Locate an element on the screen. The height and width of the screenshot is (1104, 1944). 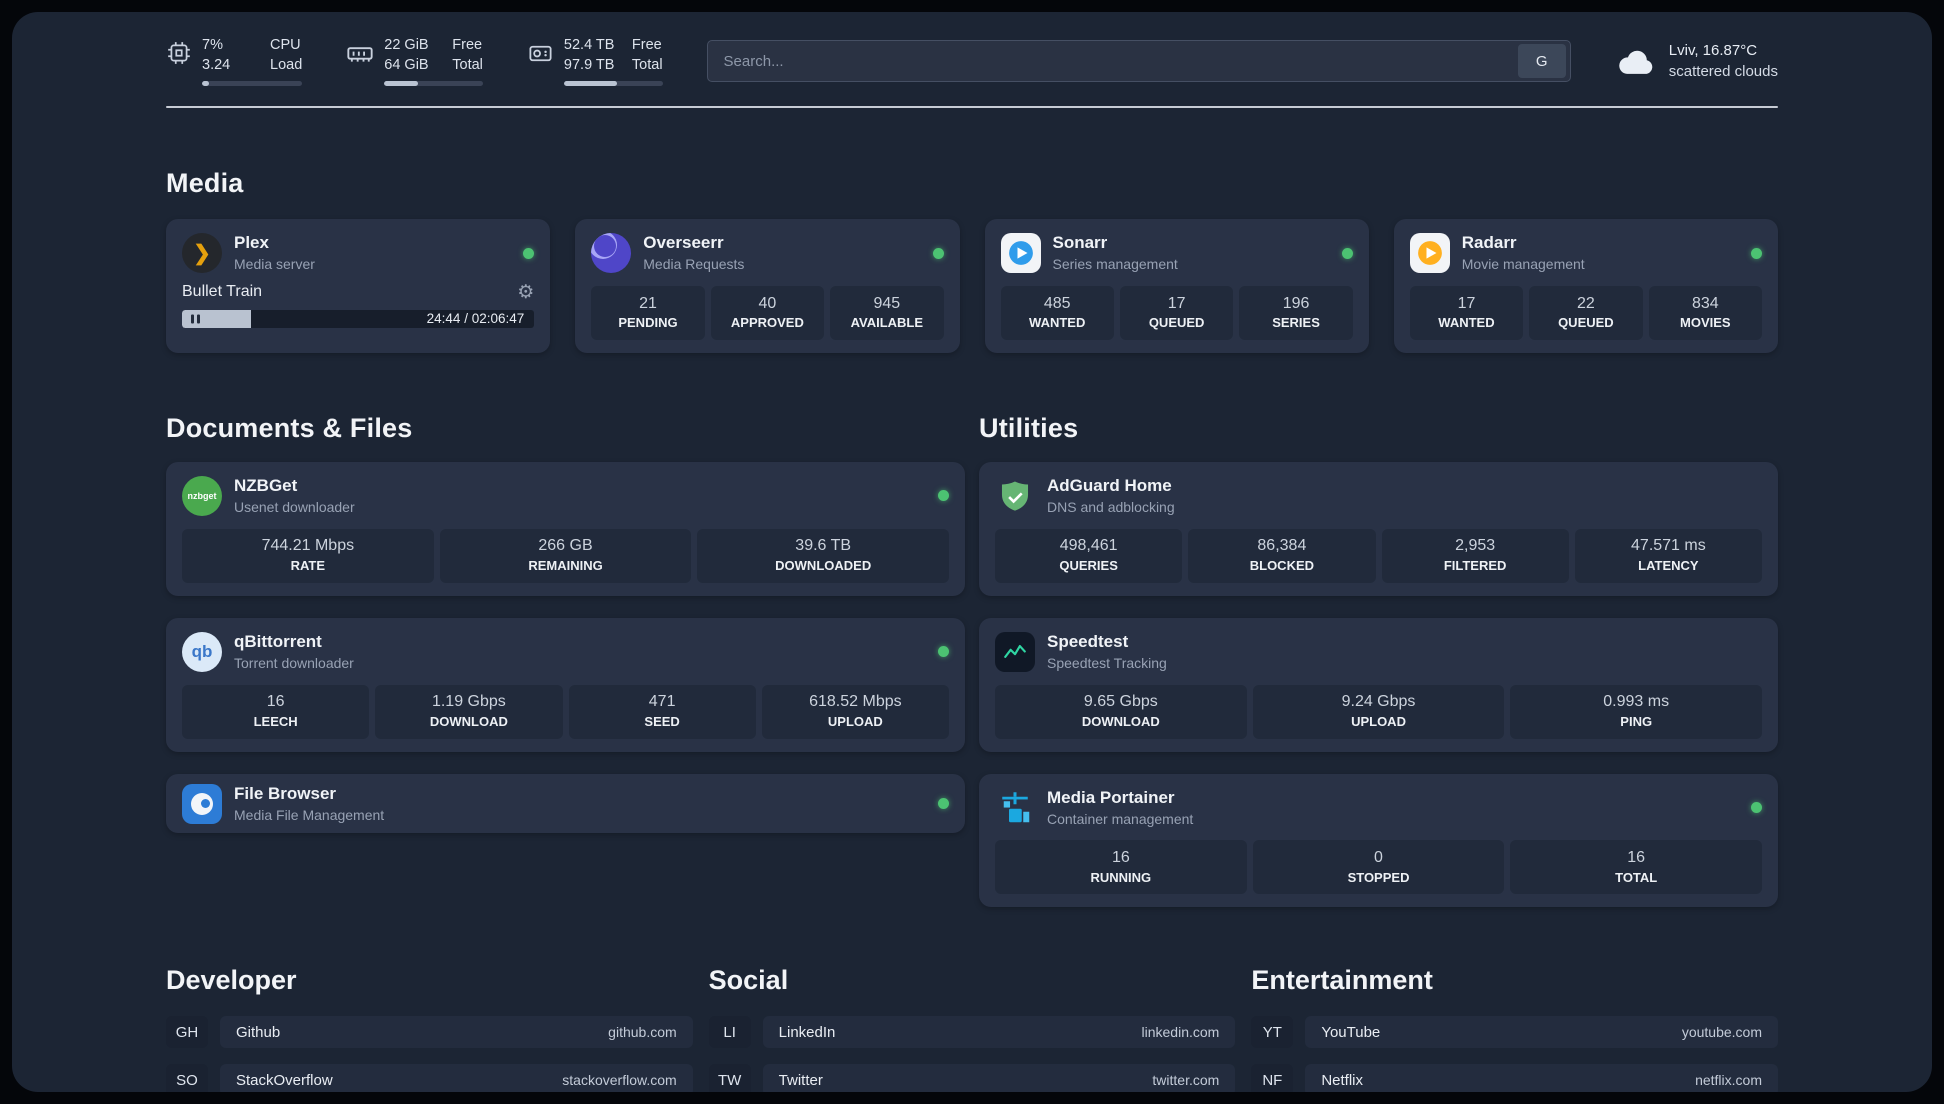
memory-icon is located at coordinates (360, 54).